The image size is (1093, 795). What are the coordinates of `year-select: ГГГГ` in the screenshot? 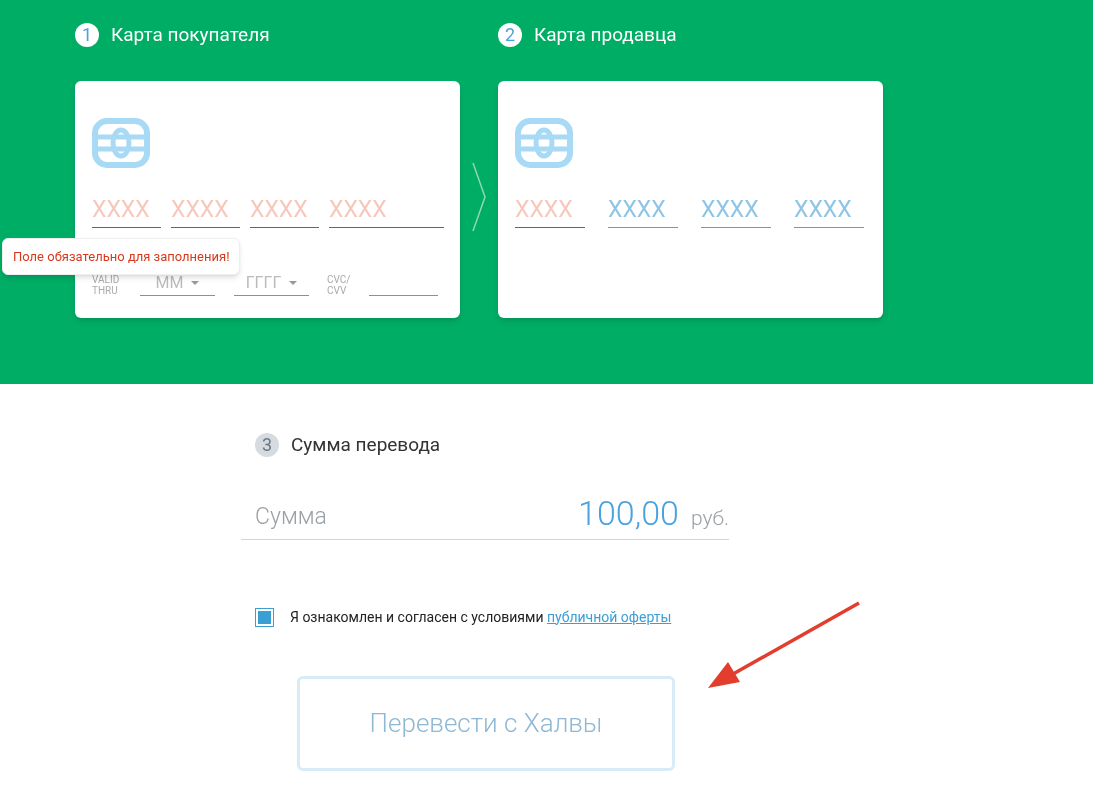 It's located at (271, 283).